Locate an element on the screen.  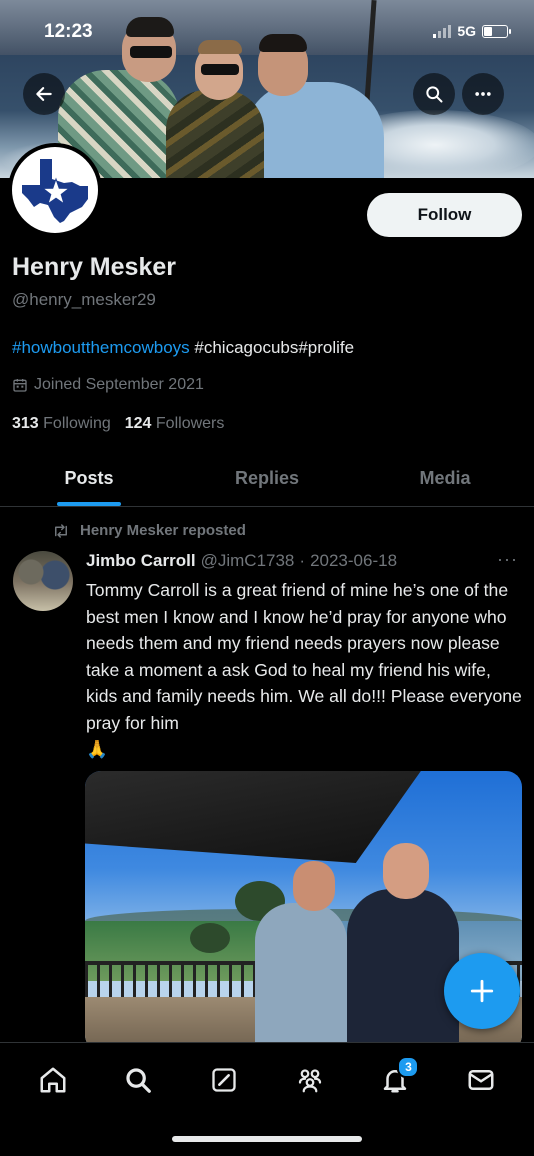
post-author-name: Jimbo Carroll is located at coordinates (141, 561).